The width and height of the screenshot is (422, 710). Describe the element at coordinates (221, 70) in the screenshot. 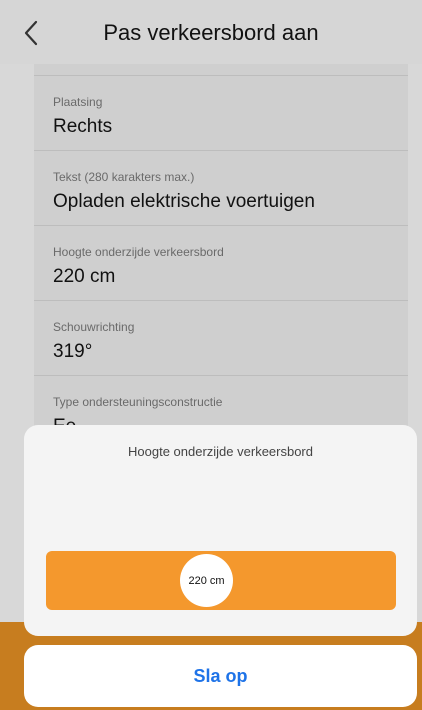

I see `list-item: '` at that location.